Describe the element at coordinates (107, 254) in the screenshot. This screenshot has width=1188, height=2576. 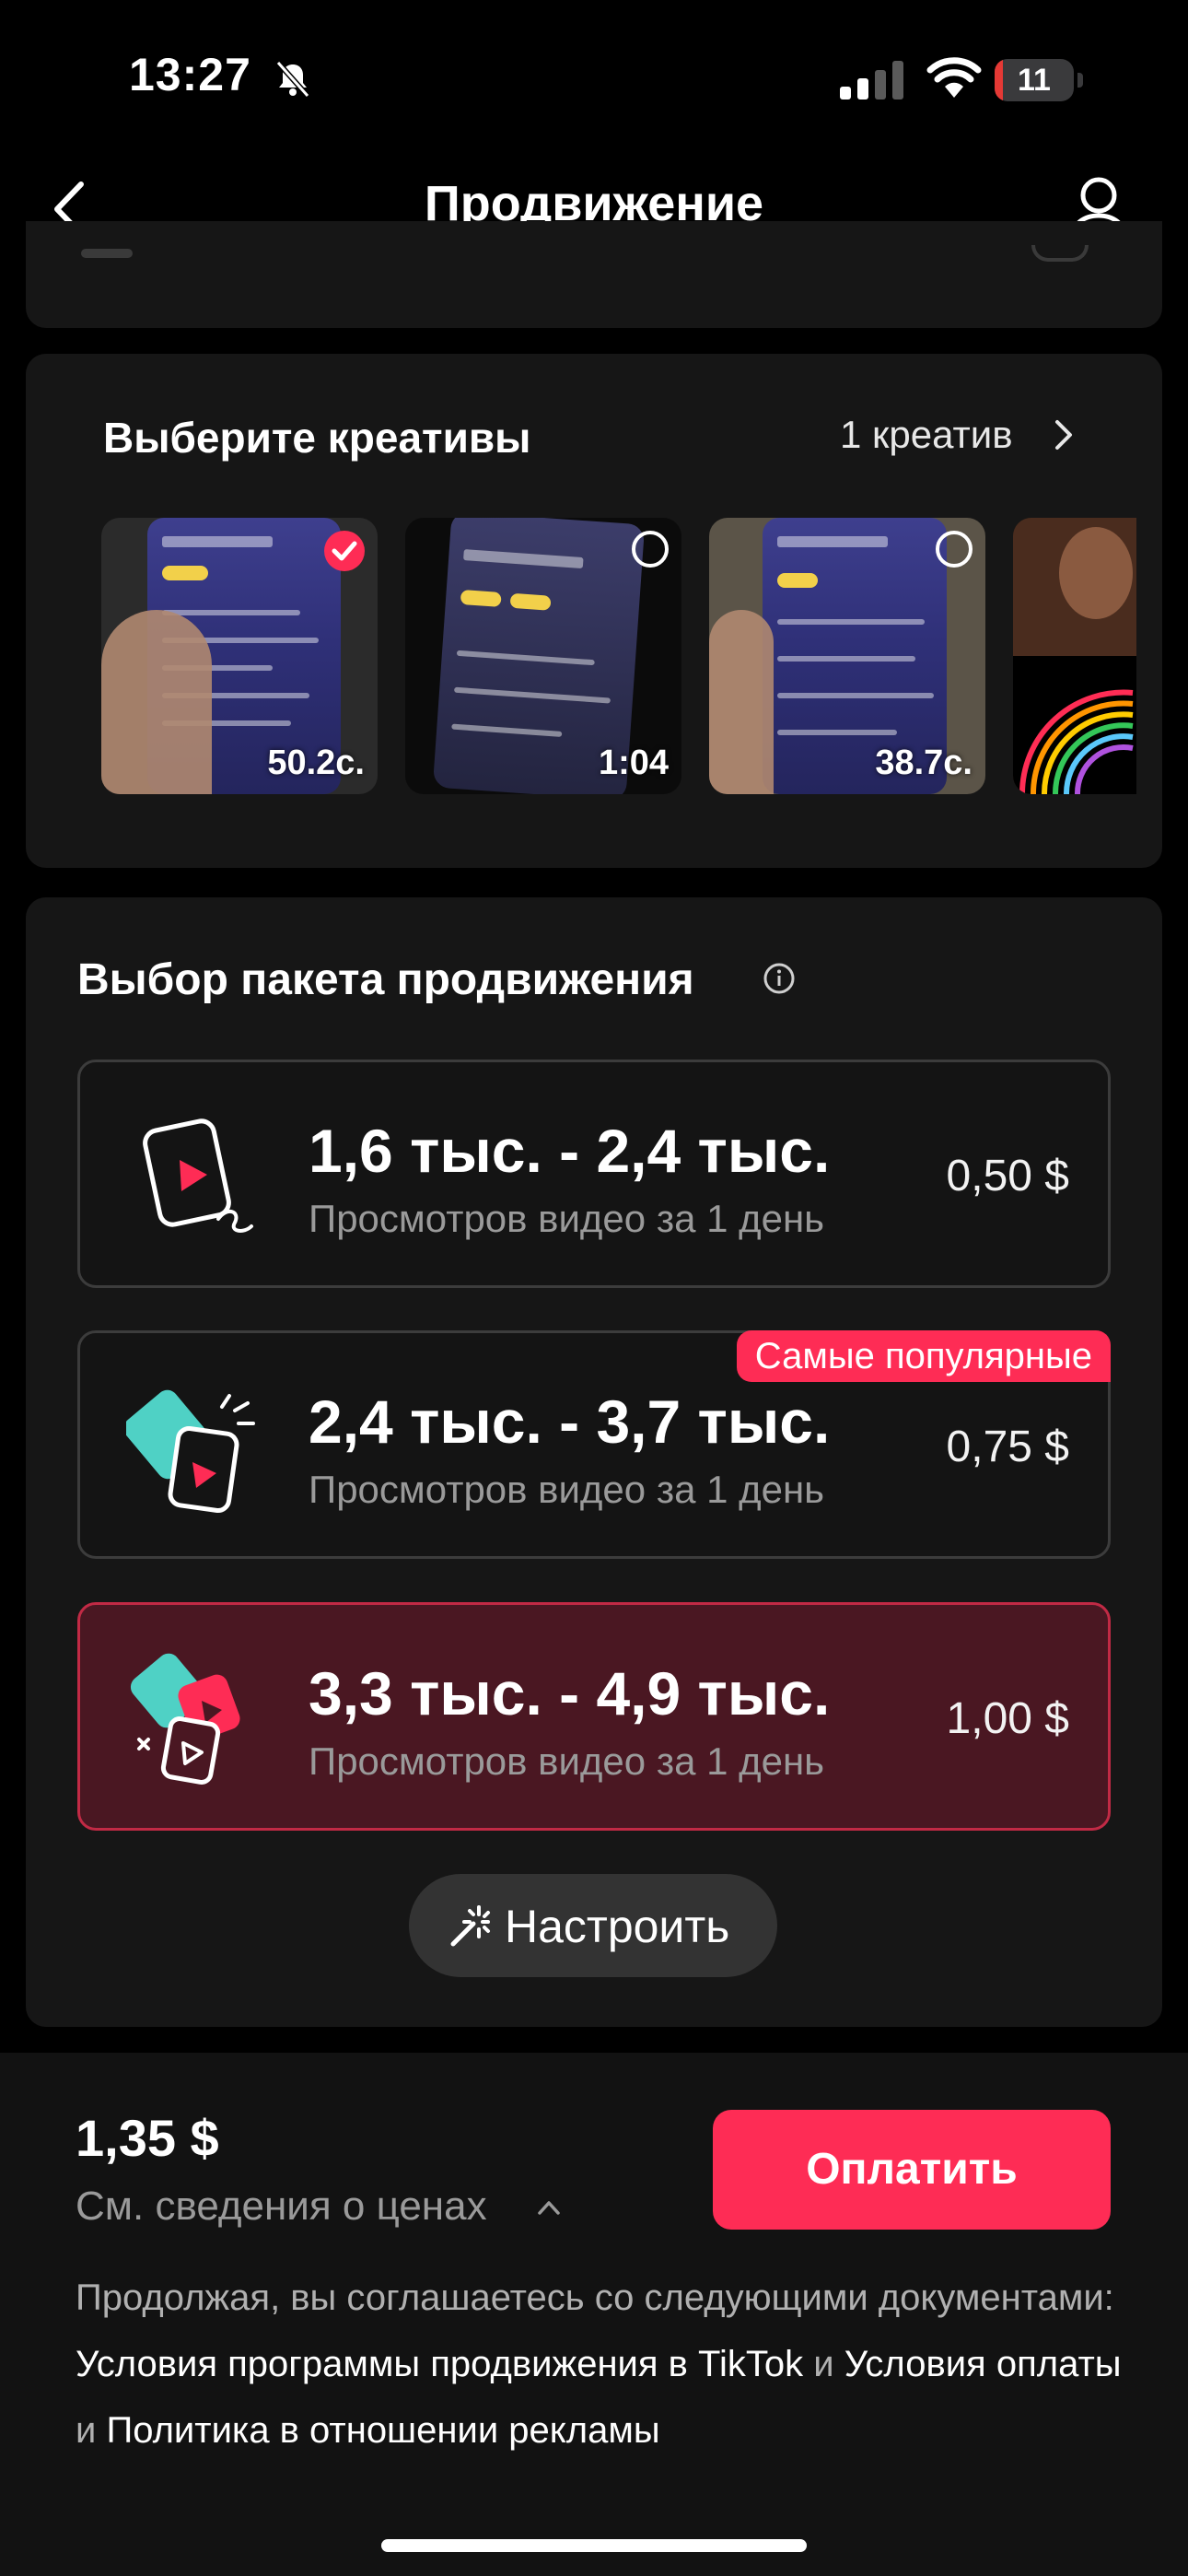
I see `toggle-fragment` at that location.